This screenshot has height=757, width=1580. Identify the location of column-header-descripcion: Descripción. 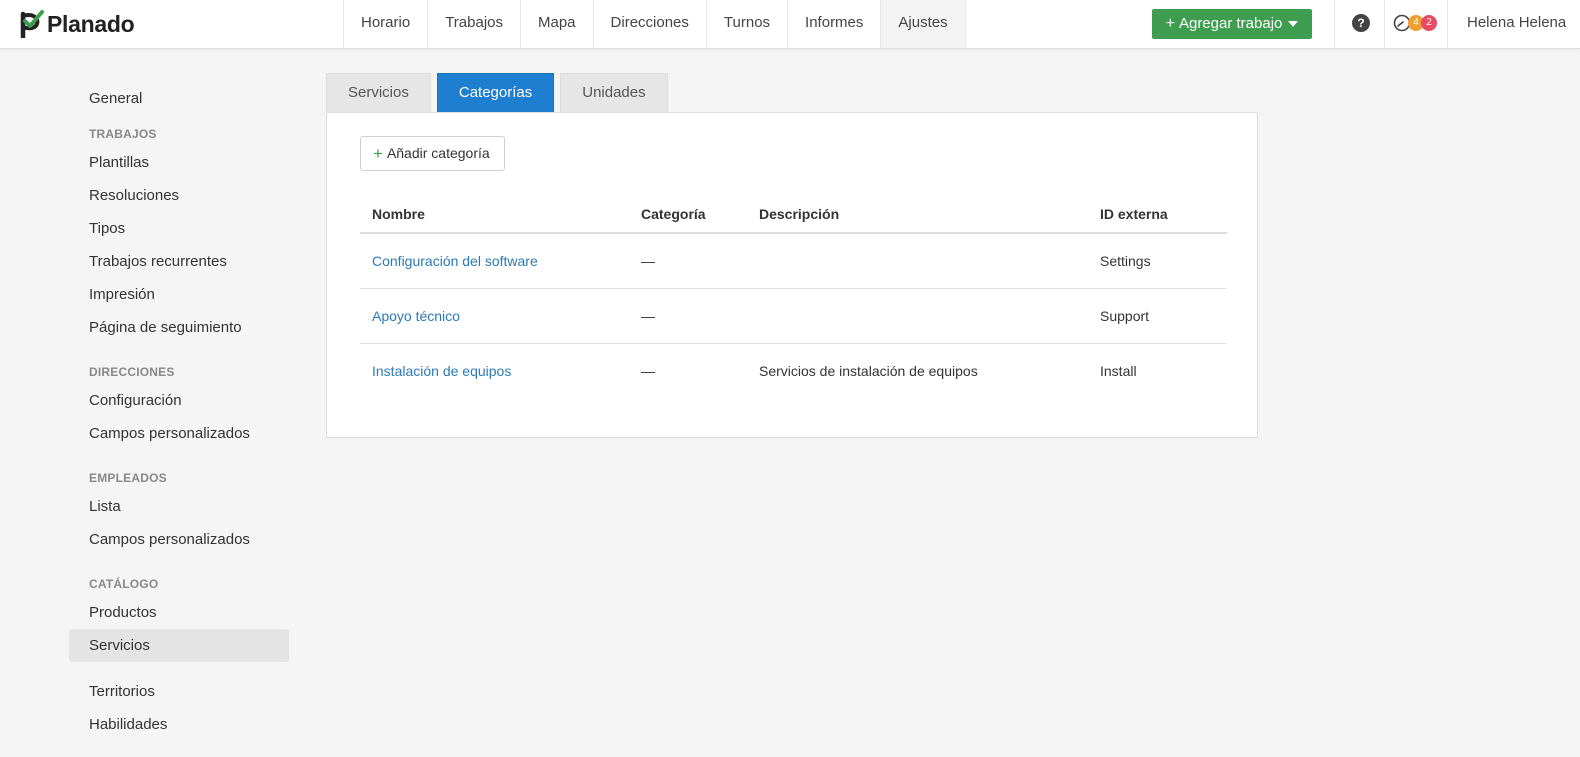
(917, 214).